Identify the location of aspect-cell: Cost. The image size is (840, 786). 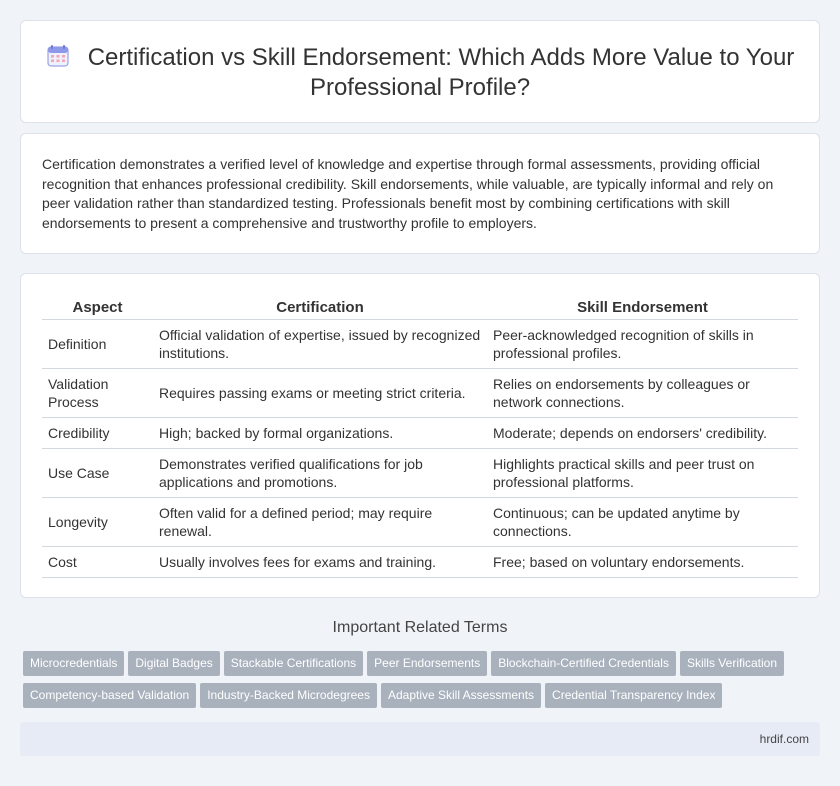
(97, 562).